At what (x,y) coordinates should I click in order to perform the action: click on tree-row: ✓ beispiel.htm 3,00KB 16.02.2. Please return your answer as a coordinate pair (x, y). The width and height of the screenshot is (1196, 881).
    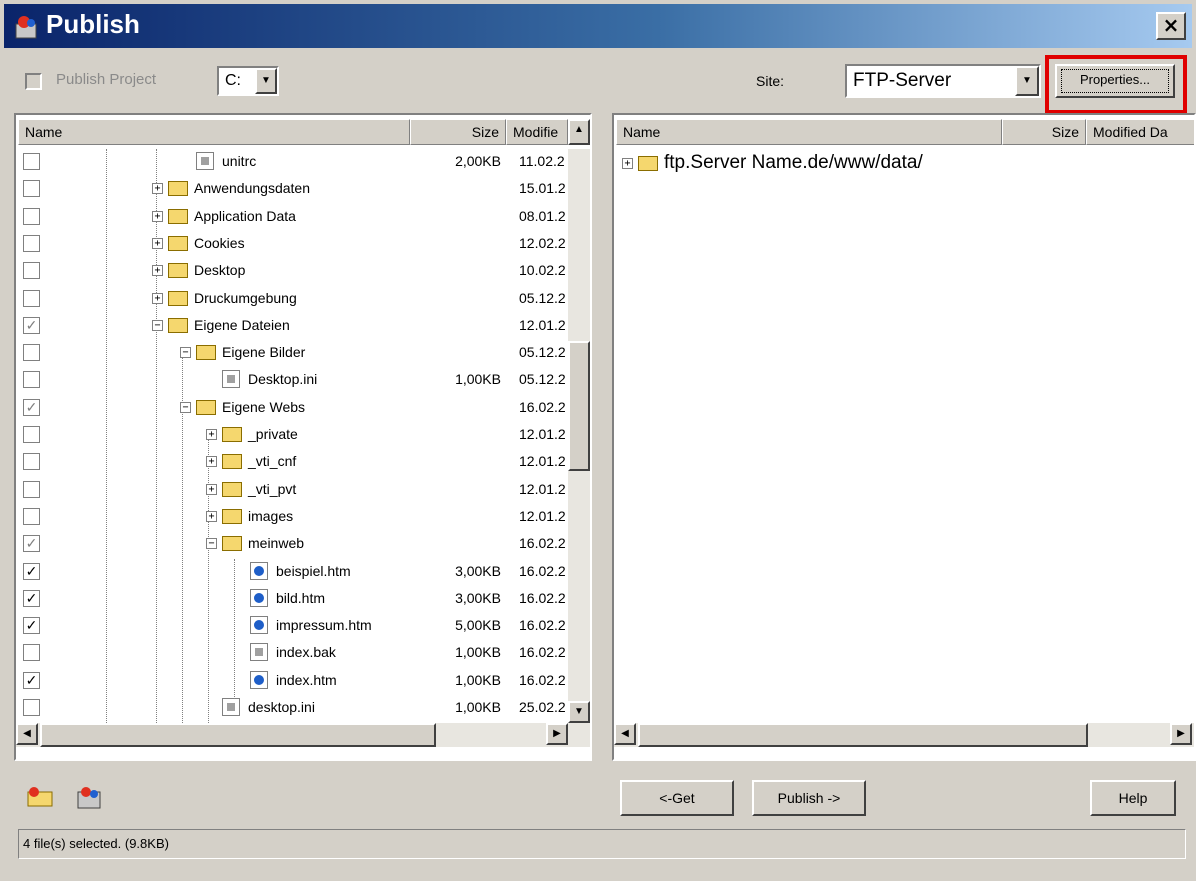
    Looking at the image, I should click on (292, 572).